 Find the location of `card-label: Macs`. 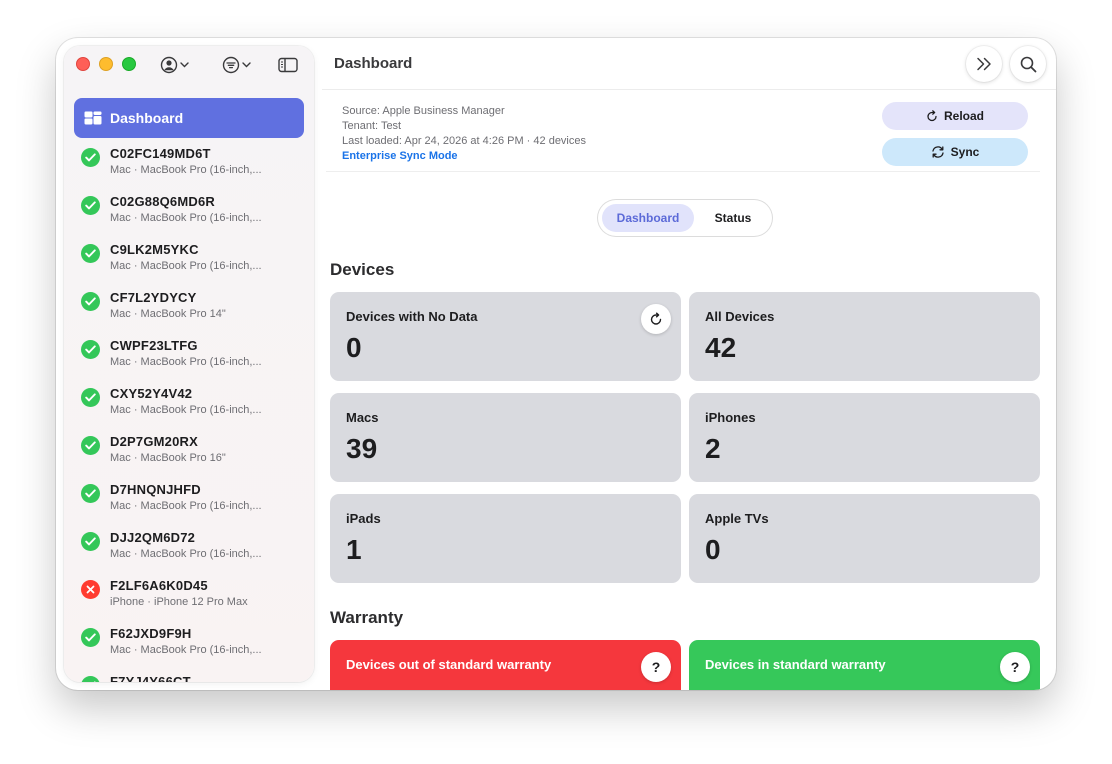

card-label: Macs is located at coordinates (362, 417).